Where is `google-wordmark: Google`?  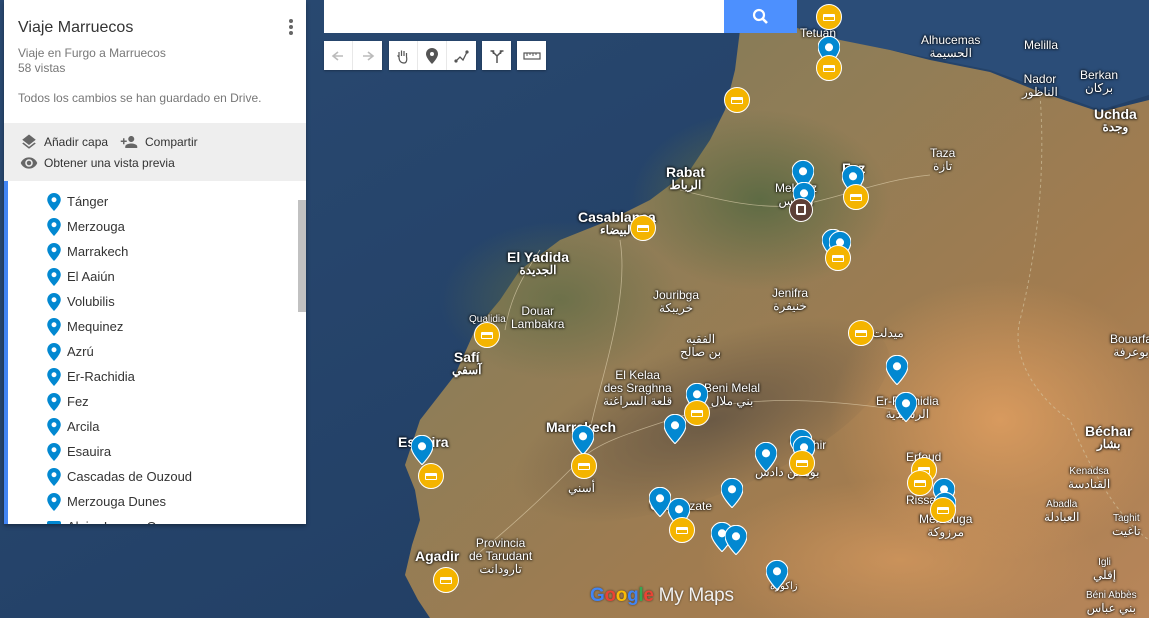 google-wordmark: Google is located at coordinates (622, 595).